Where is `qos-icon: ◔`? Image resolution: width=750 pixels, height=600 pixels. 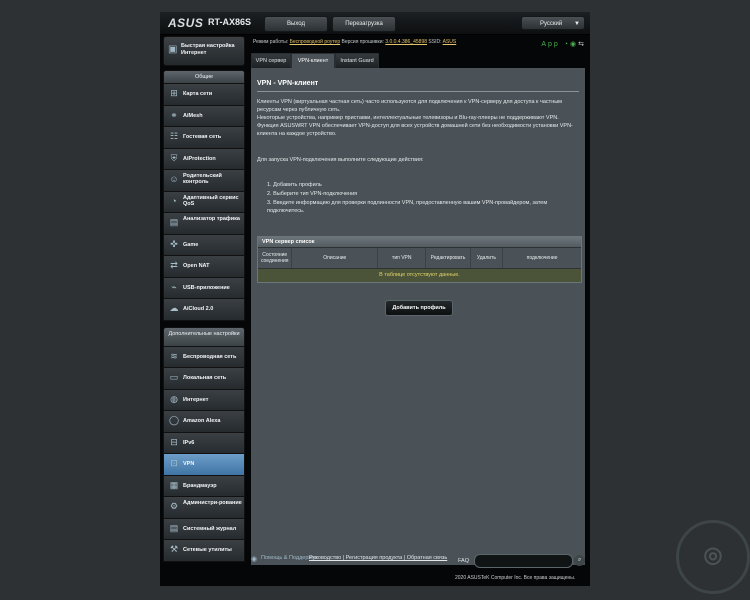
qos-icon: ◔ is located at coordinates (174, 200).